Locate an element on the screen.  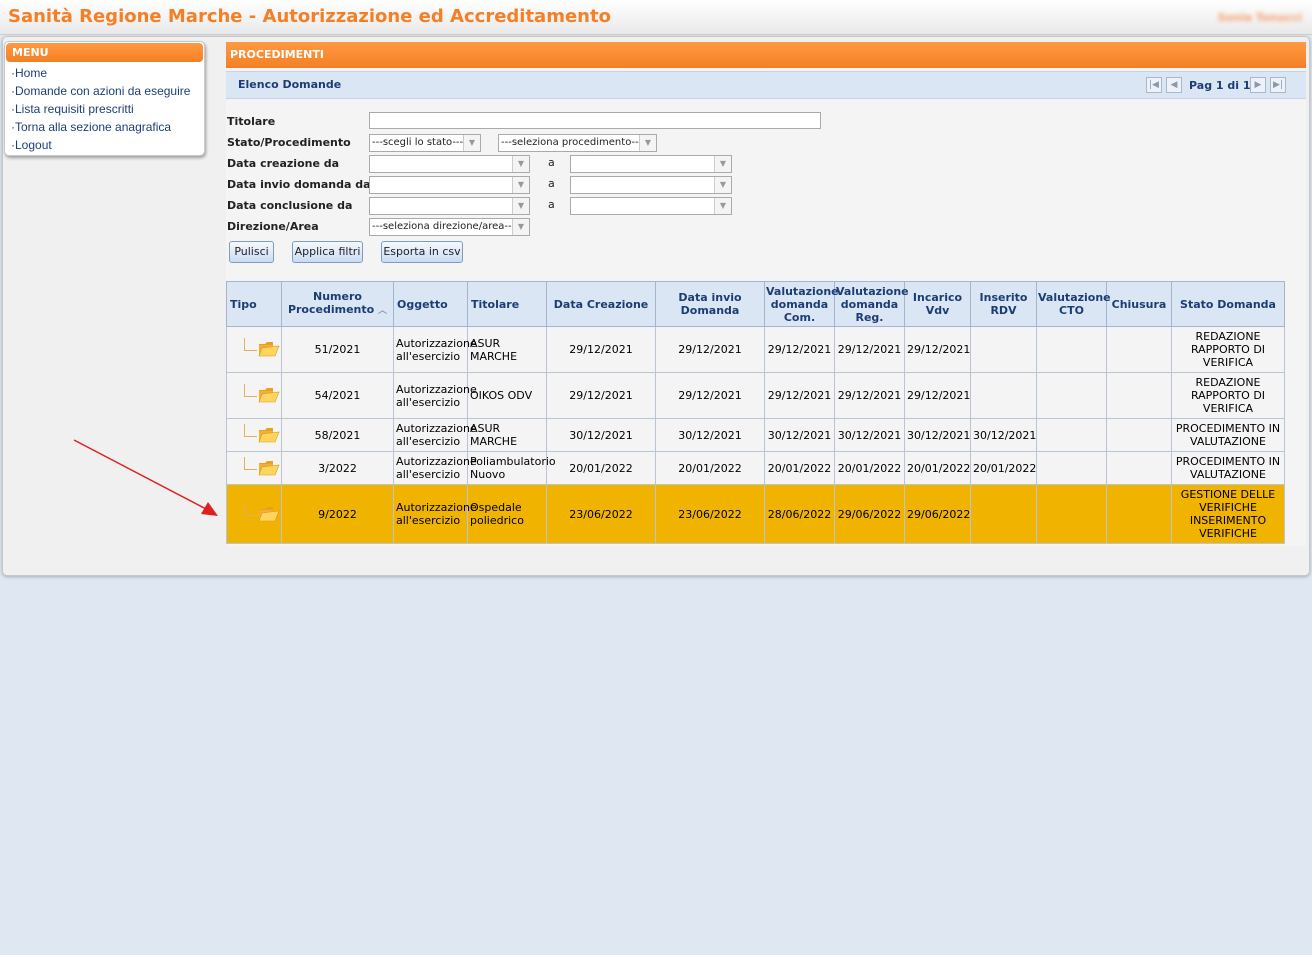
col-val-cto: Valutazione CTO is located at coordinates (1073, 304).